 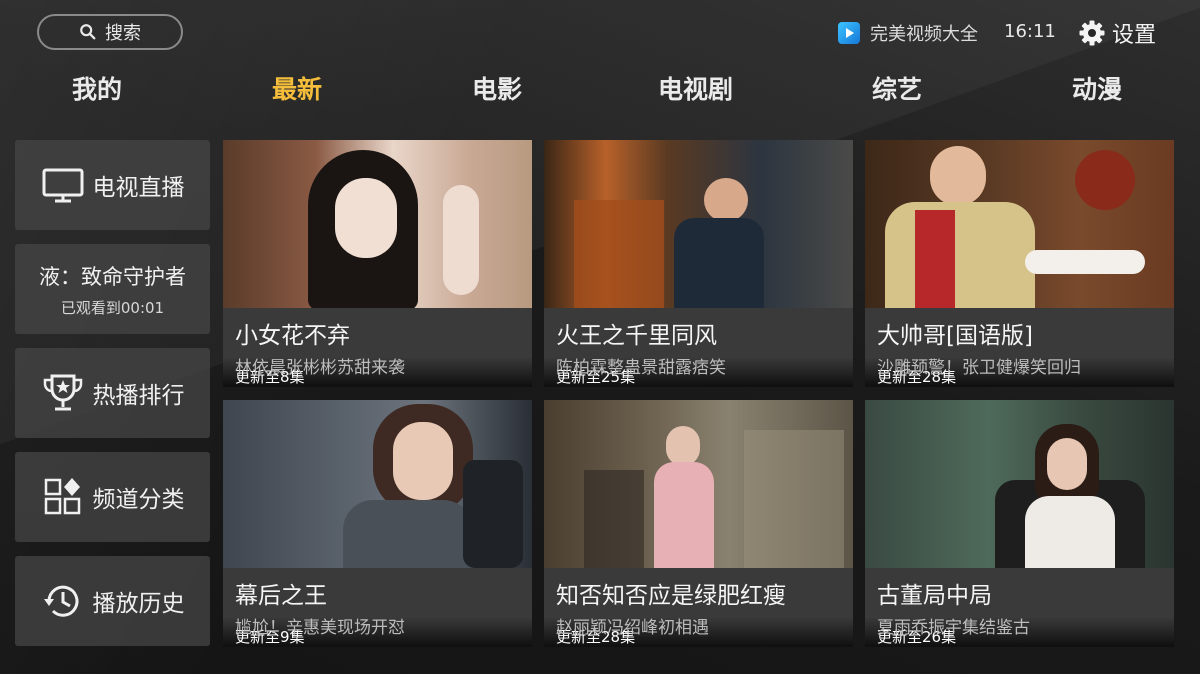 I want to click on settings-button: 设置, so click(x=1117, y=33).